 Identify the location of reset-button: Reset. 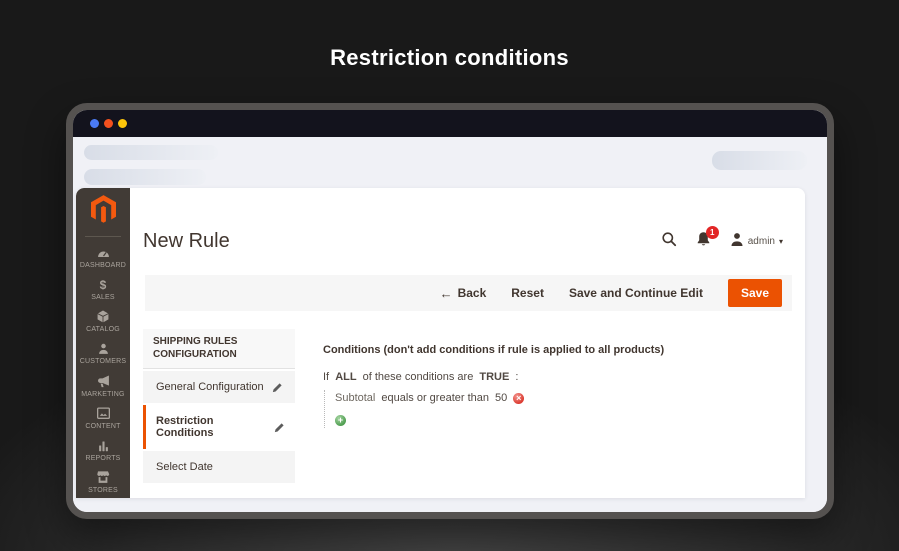
(527, 293).